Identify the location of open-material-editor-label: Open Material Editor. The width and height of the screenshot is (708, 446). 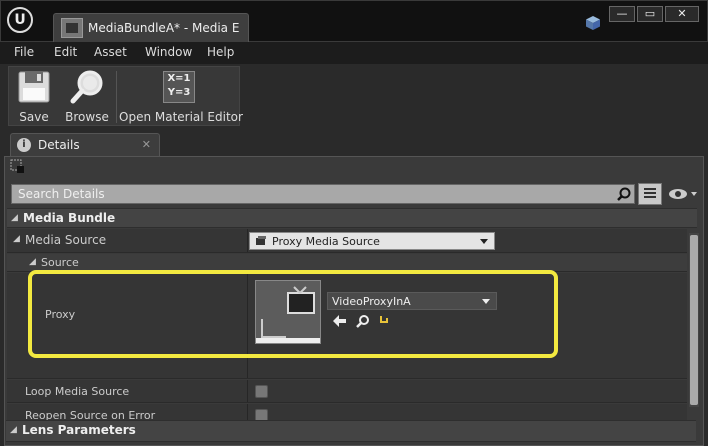
(181, 117).